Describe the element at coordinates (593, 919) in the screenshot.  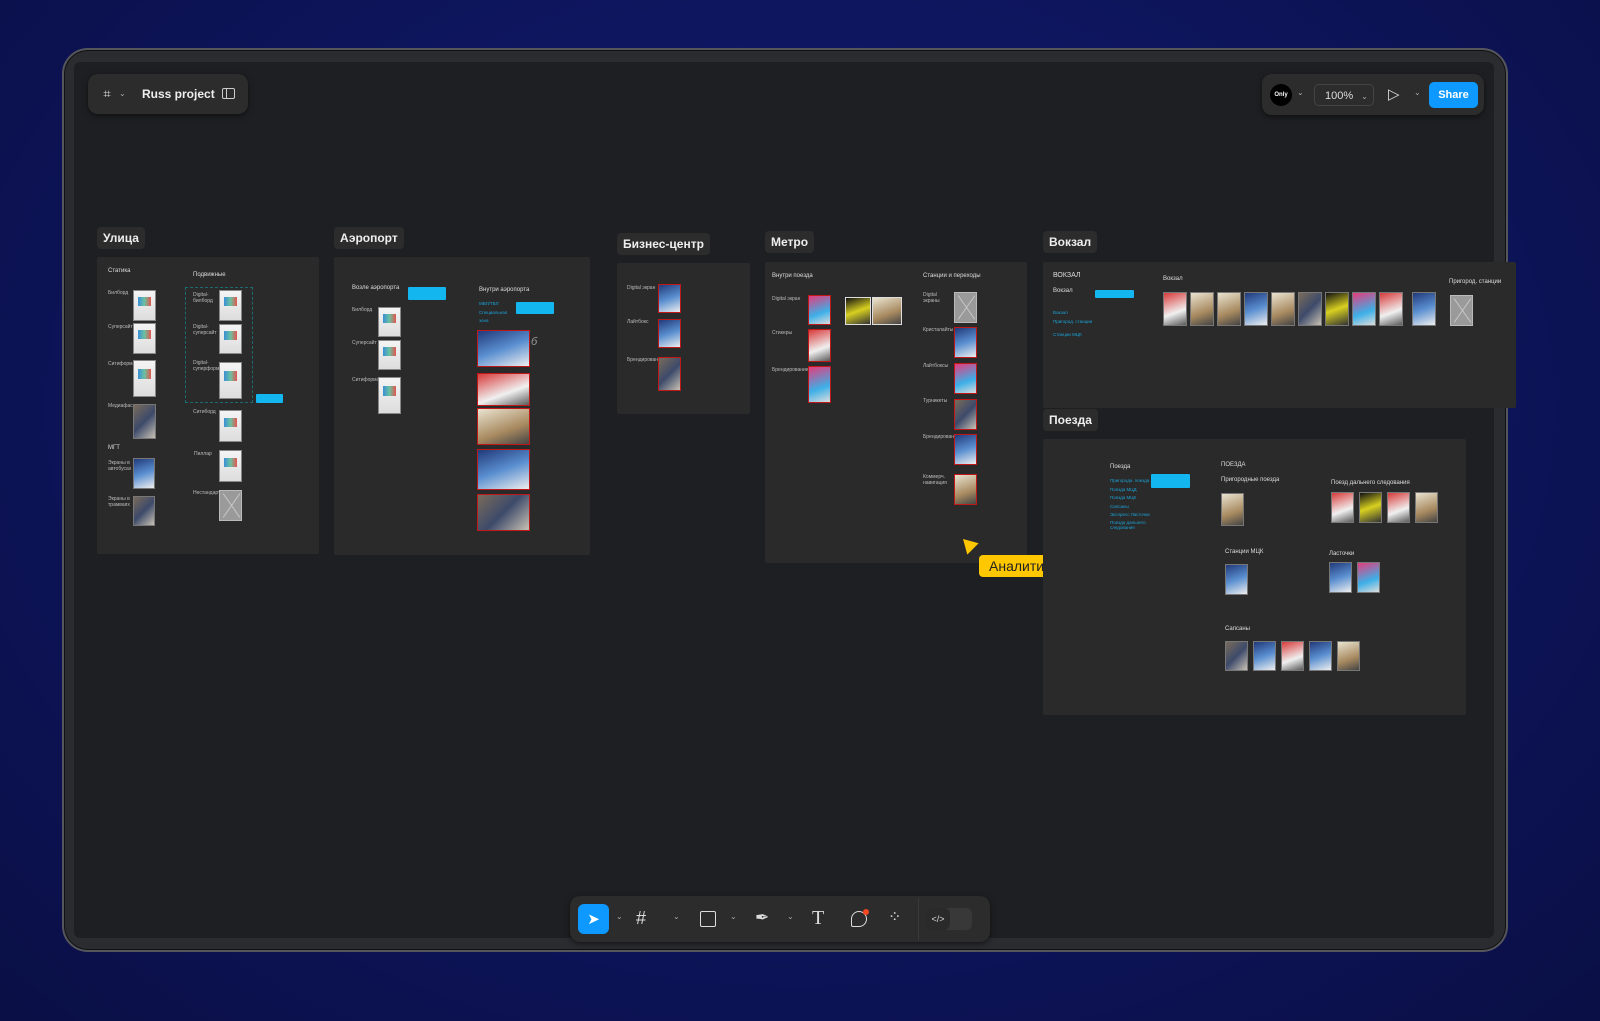
I see `move-tool-button: ➤` at that location.